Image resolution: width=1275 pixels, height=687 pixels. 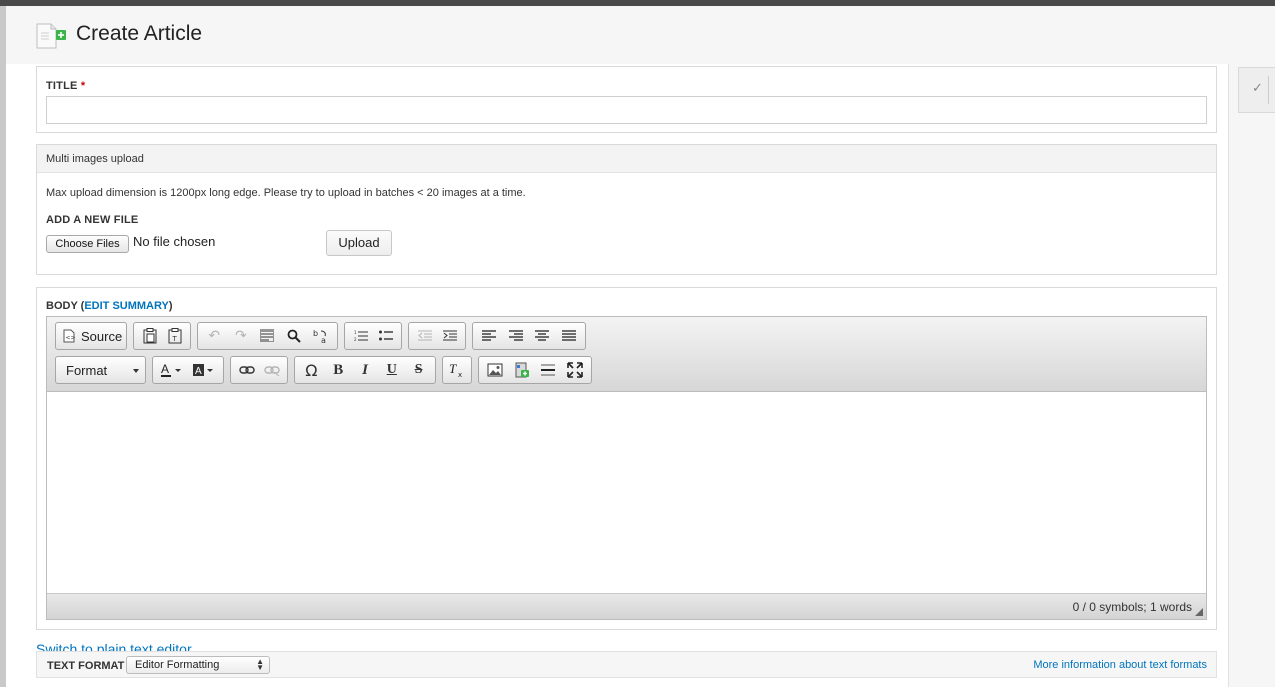 I want to click on numbered-list-icon: 12, so click(x=361, y=336).